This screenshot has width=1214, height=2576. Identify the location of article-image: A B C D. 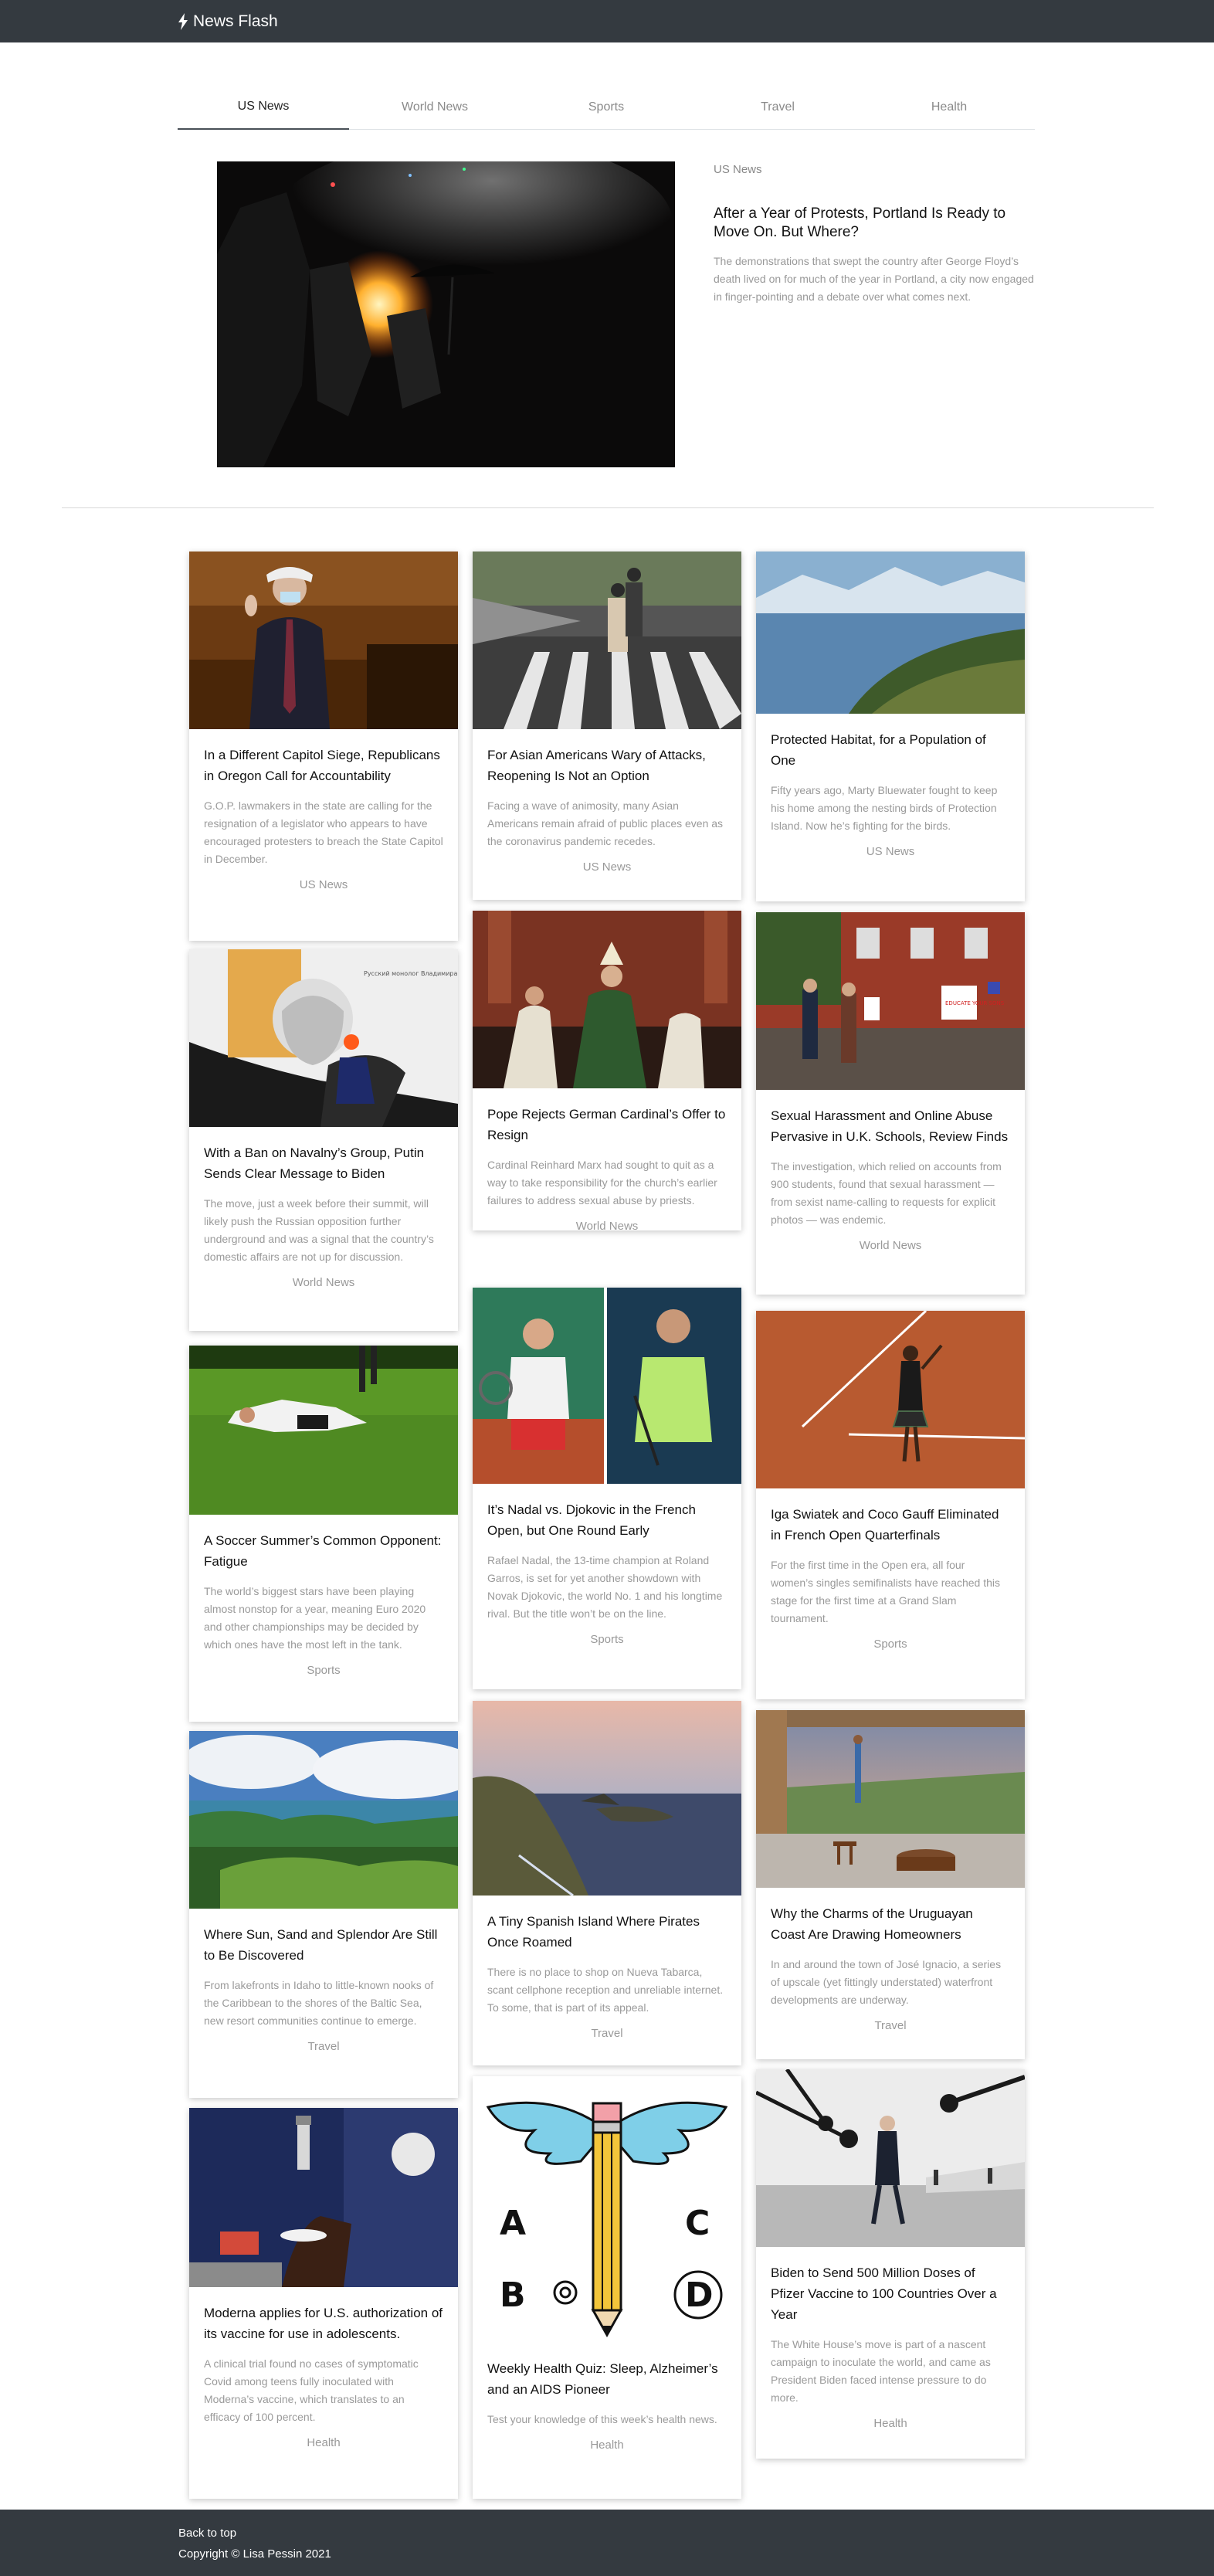
(607, 2209).